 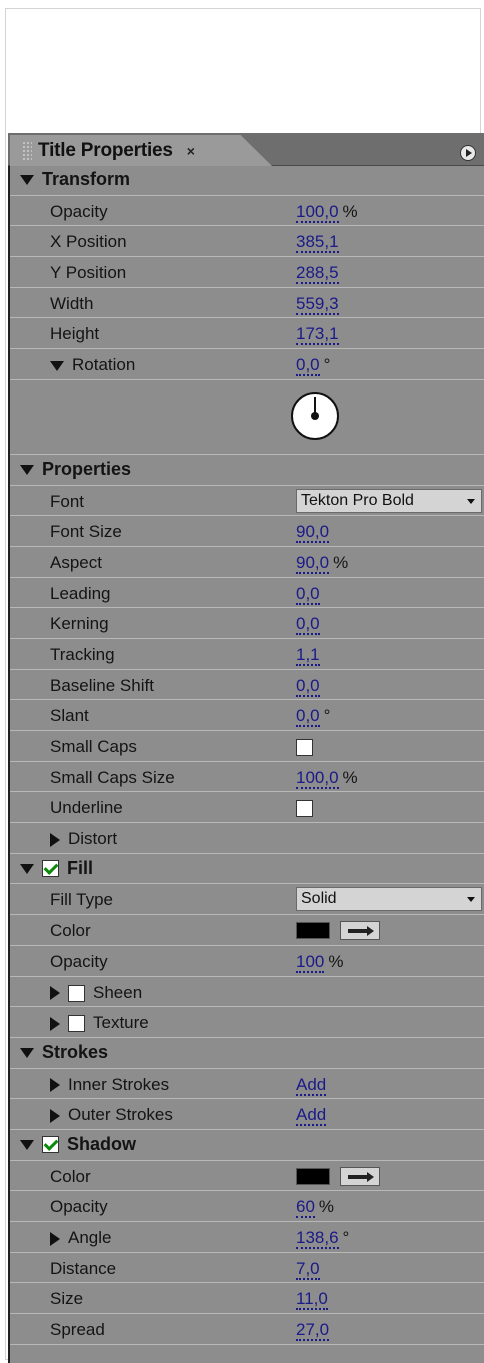 What do you see at coordinates (247, 501) in the screenshot?
I see `row-font: Font Tekton Pro Bold` at bounding box center [247, 501].